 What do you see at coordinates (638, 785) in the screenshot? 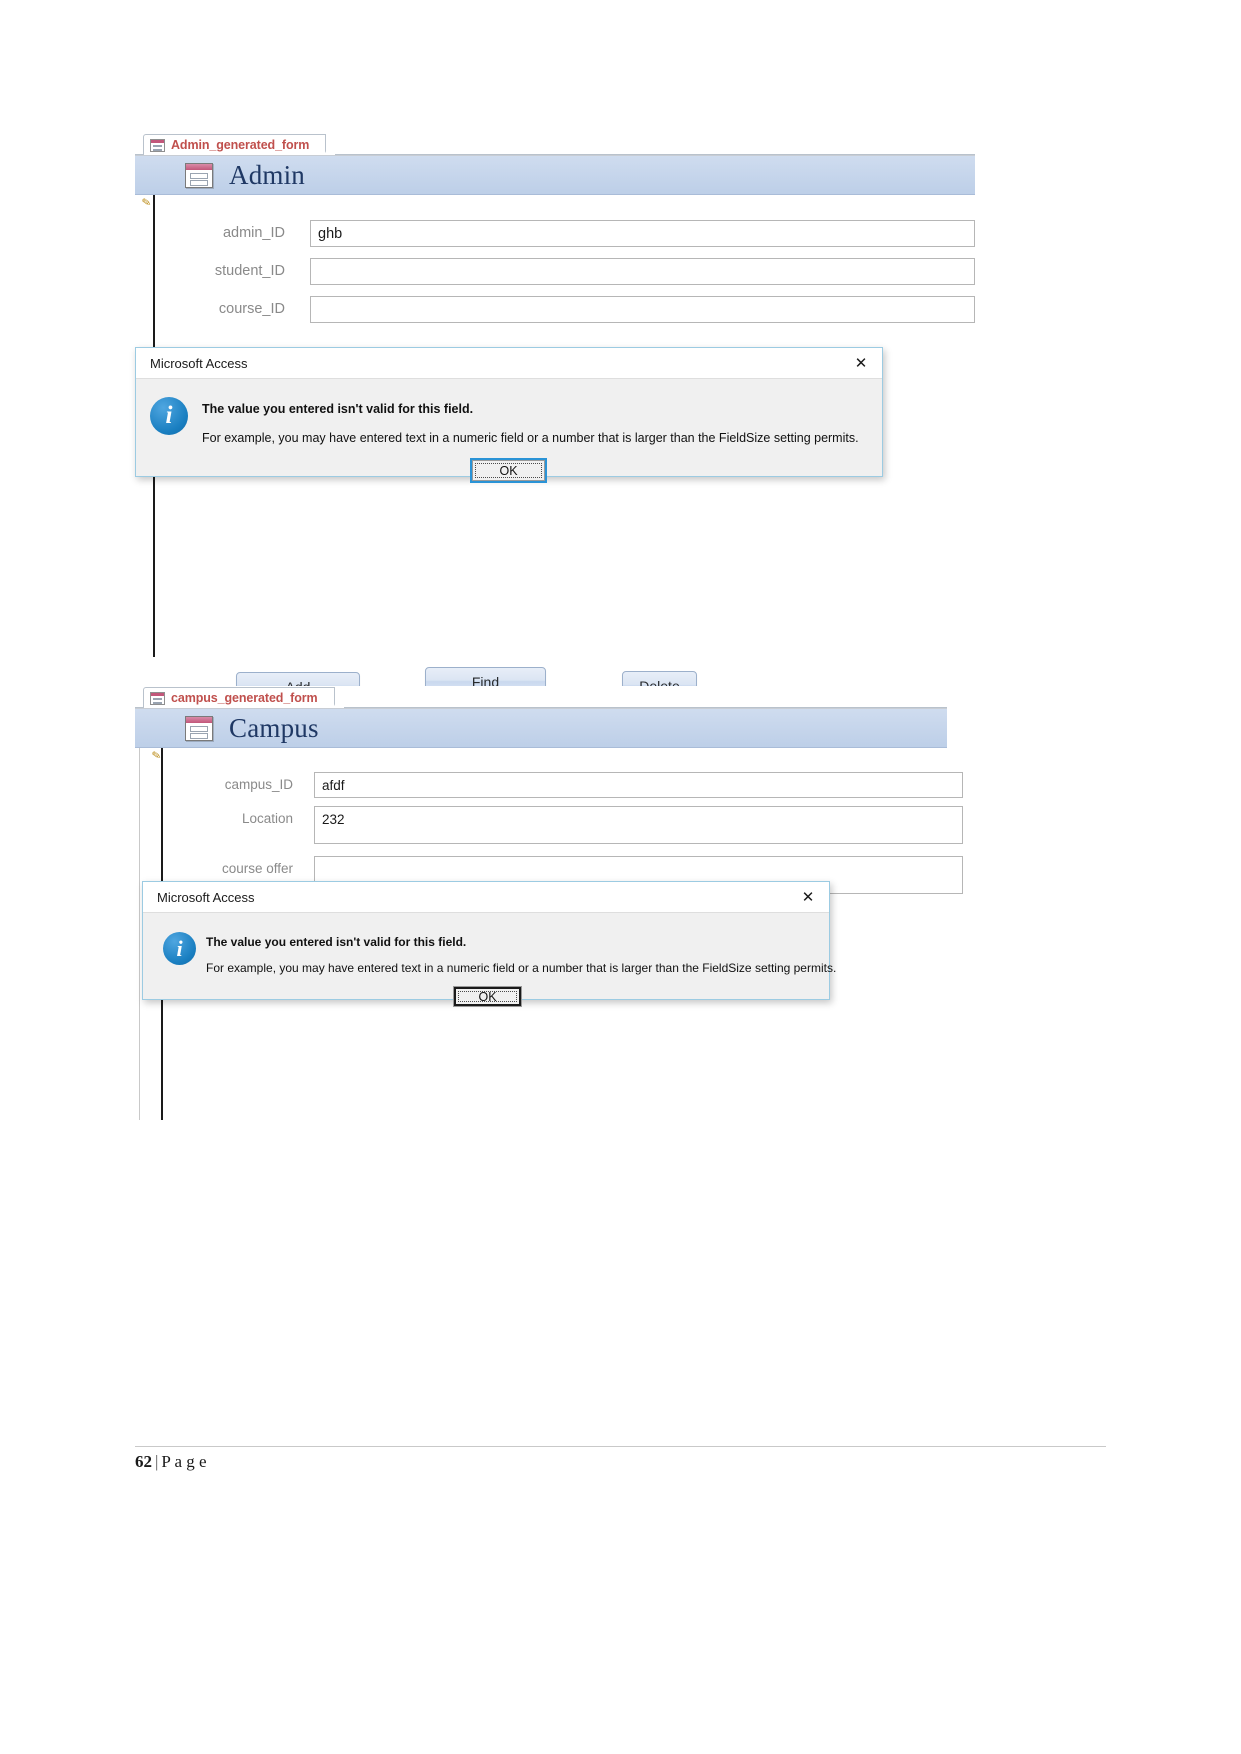
I see `campus-id-input` at bounding box center [638, 785].